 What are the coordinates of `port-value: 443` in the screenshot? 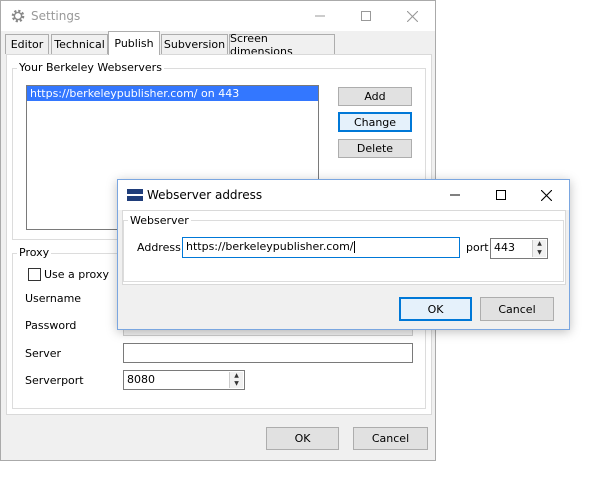 It's located at (504, 247).